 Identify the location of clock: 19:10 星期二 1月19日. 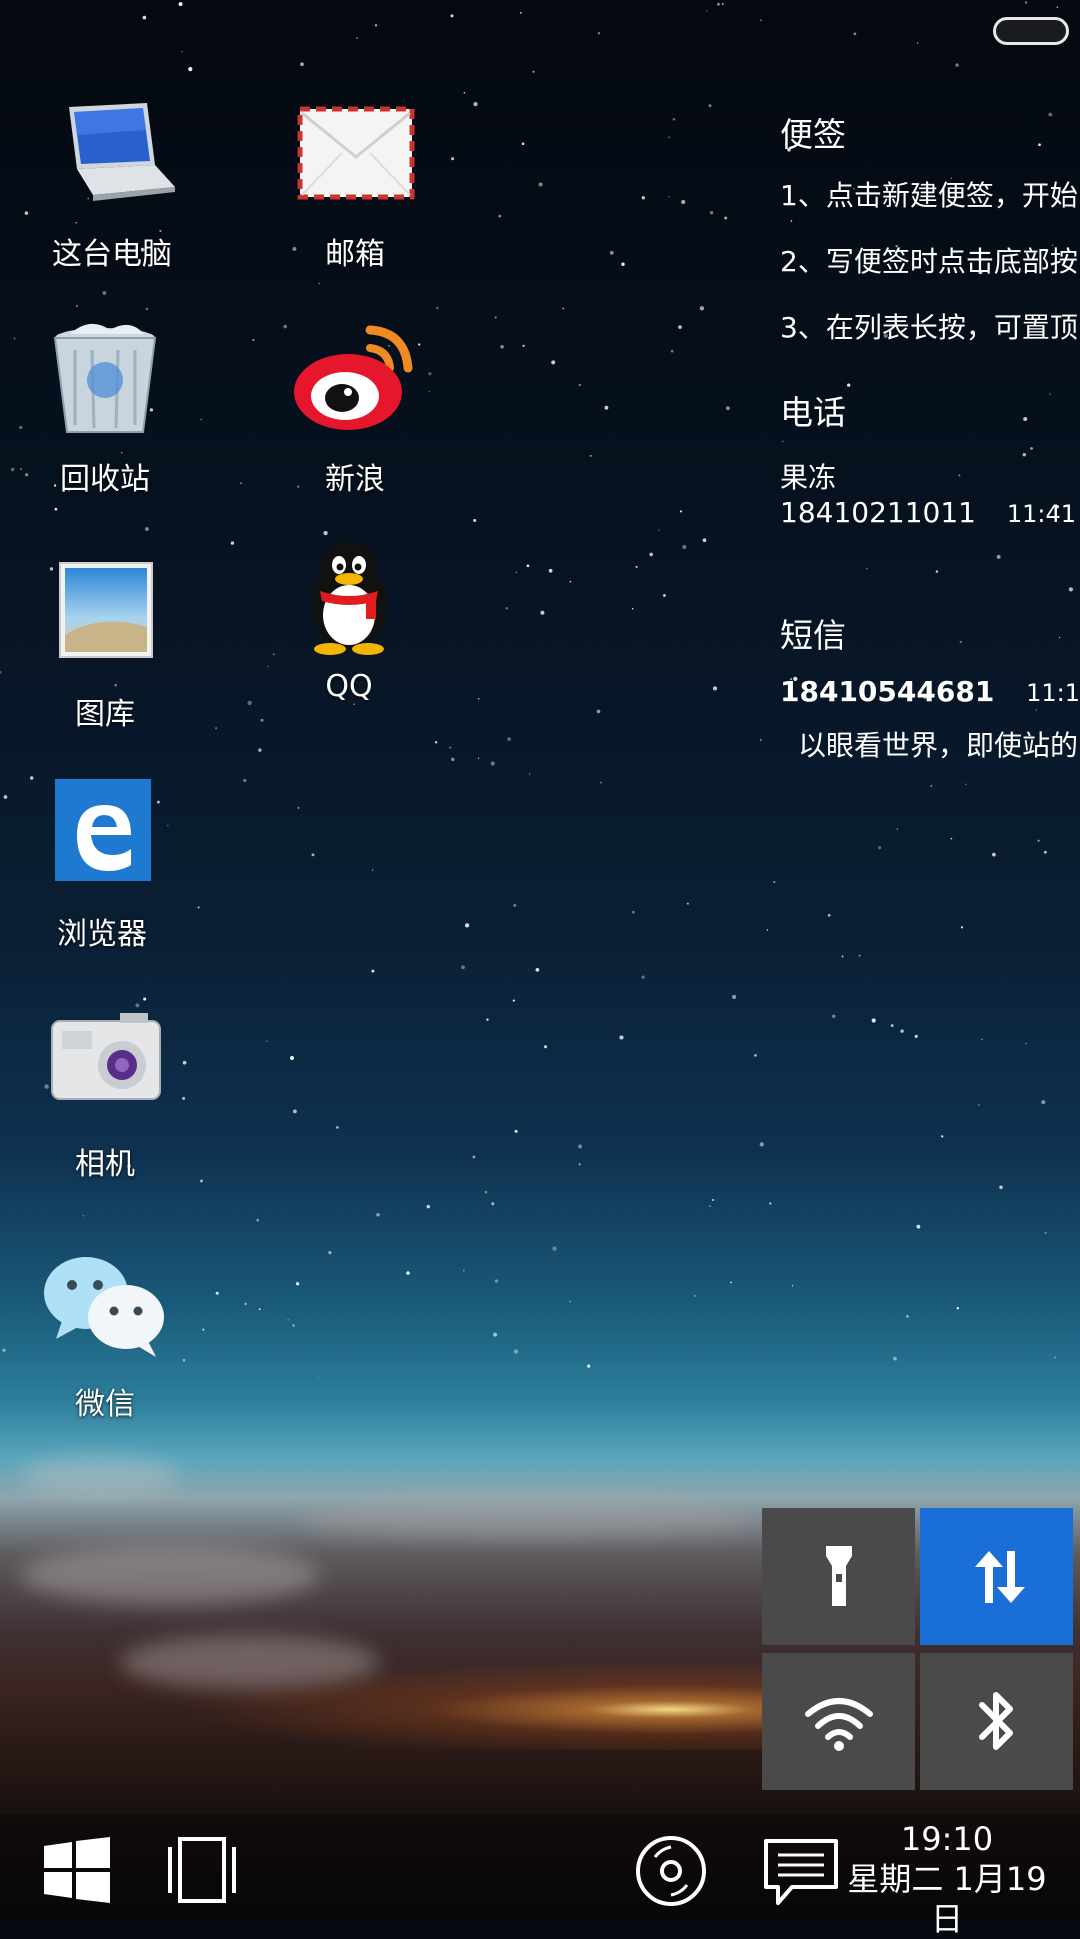
(947, 1877).